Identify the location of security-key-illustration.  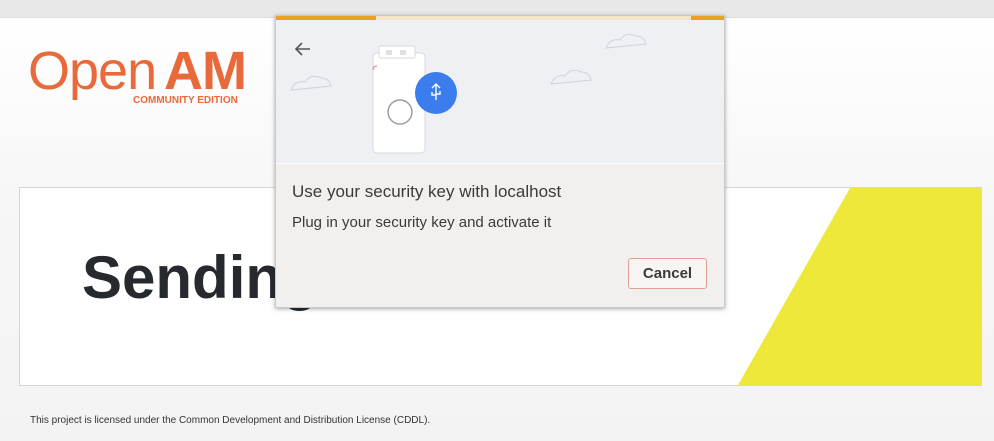
(500, 91).